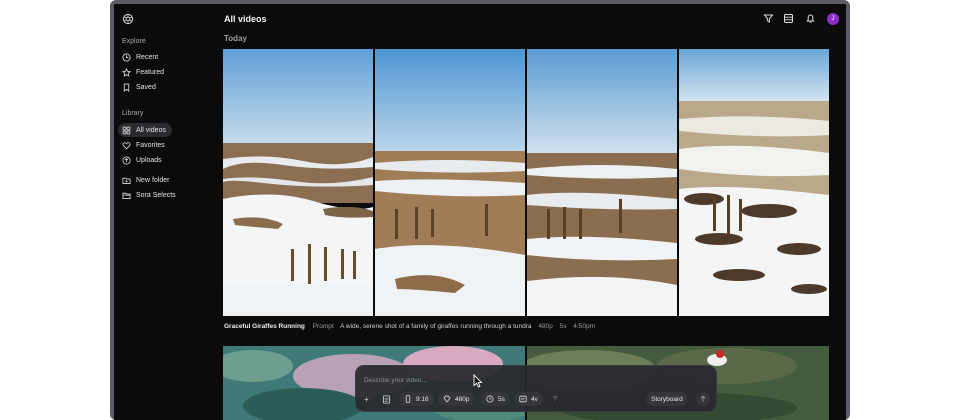  I want to click on grid-icon, so click(126, 130).